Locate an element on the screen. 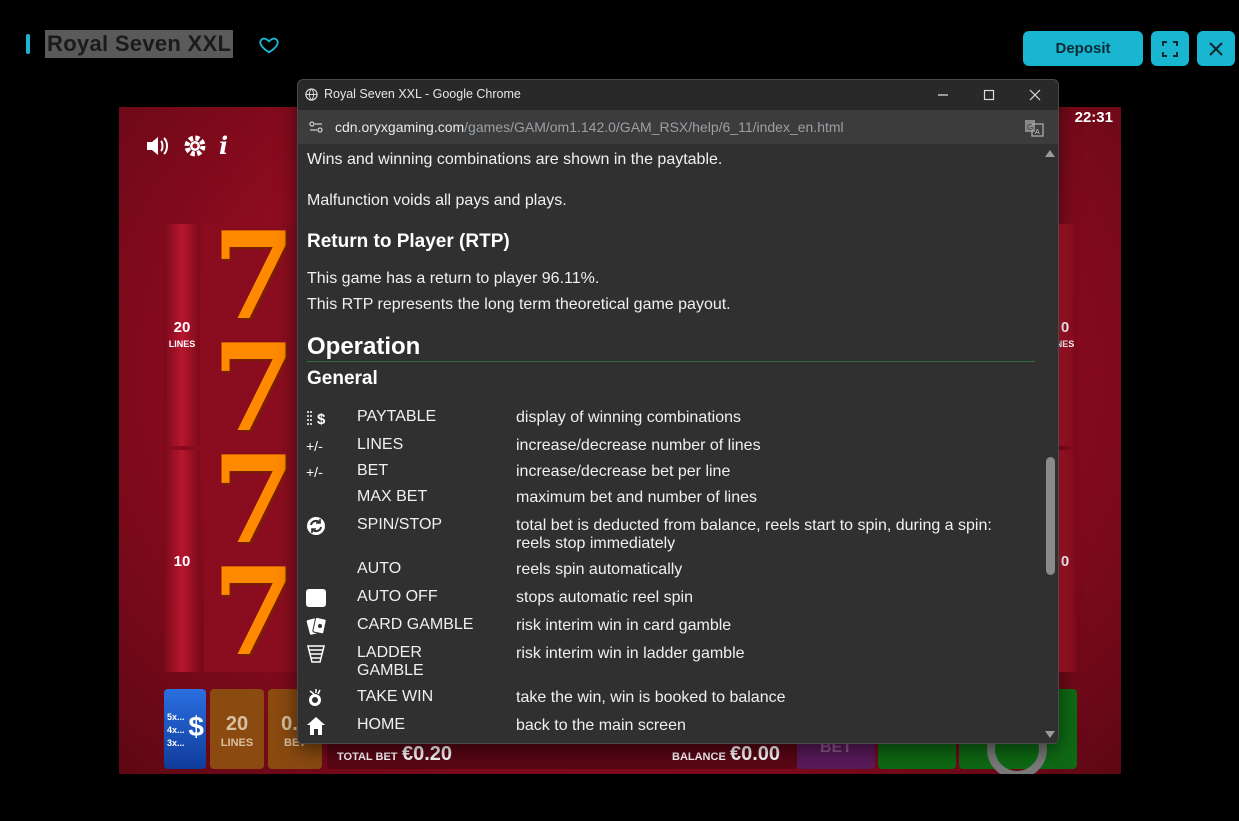  take-win-icon is located at coordinates (317, 698).